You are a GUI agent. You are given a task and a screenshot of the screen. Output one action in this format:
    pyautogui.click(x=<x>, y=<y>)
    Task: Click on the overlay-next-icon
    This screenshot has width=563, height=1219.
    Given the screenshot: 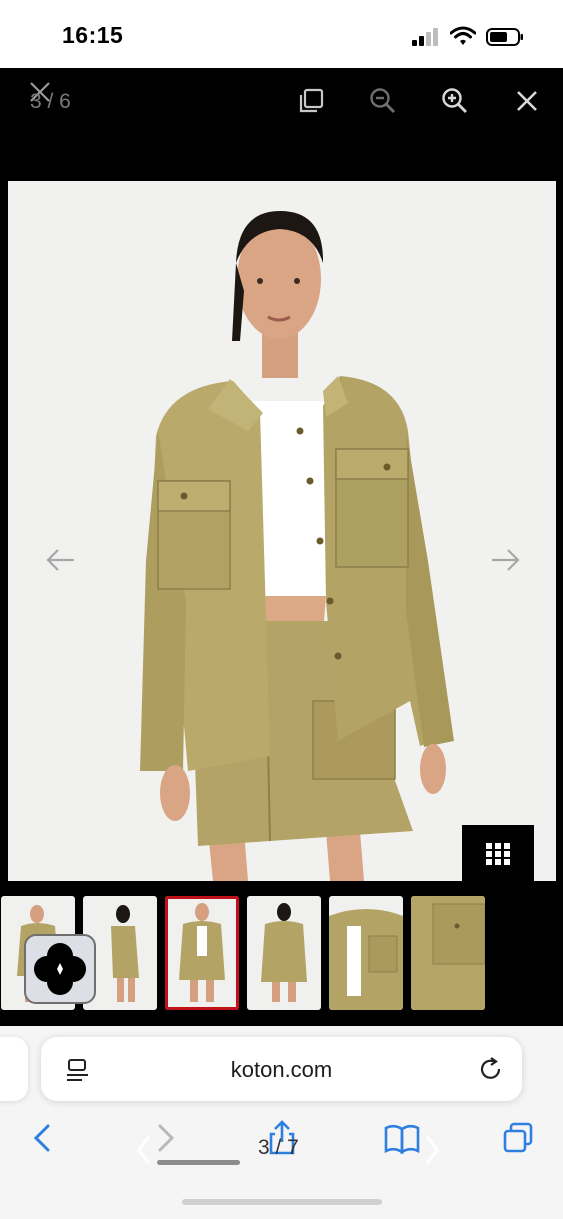 What is the action you would take?
    pyautogui.click(x=432, y=1150)
    